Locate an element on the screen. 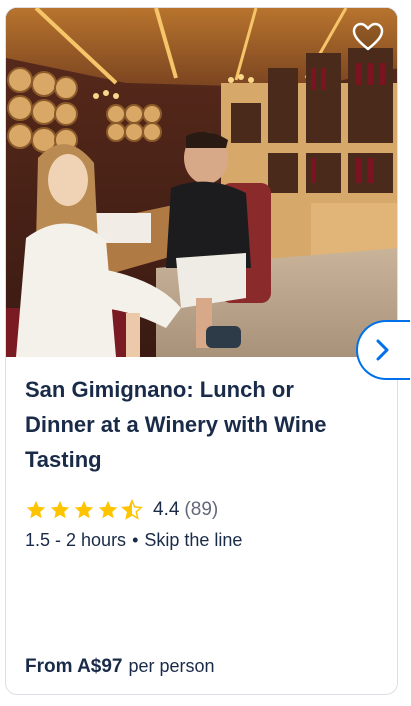 This screenshot has height=706, width=411. price-unit: per person is located at coordinates (171, 666).